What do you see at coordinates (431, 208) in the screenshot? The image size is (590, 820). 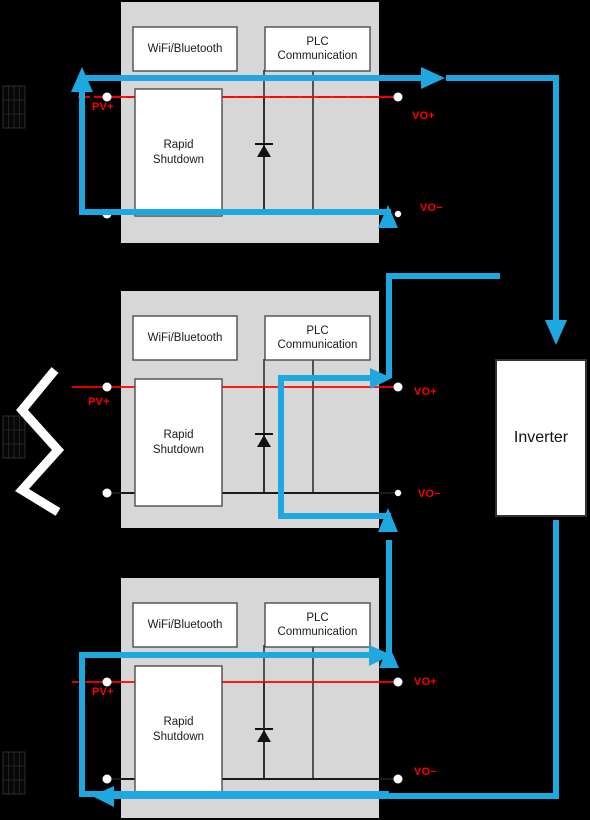 I see `module-1-vo-negative-label: VO−` at bounding box center [431, 208].